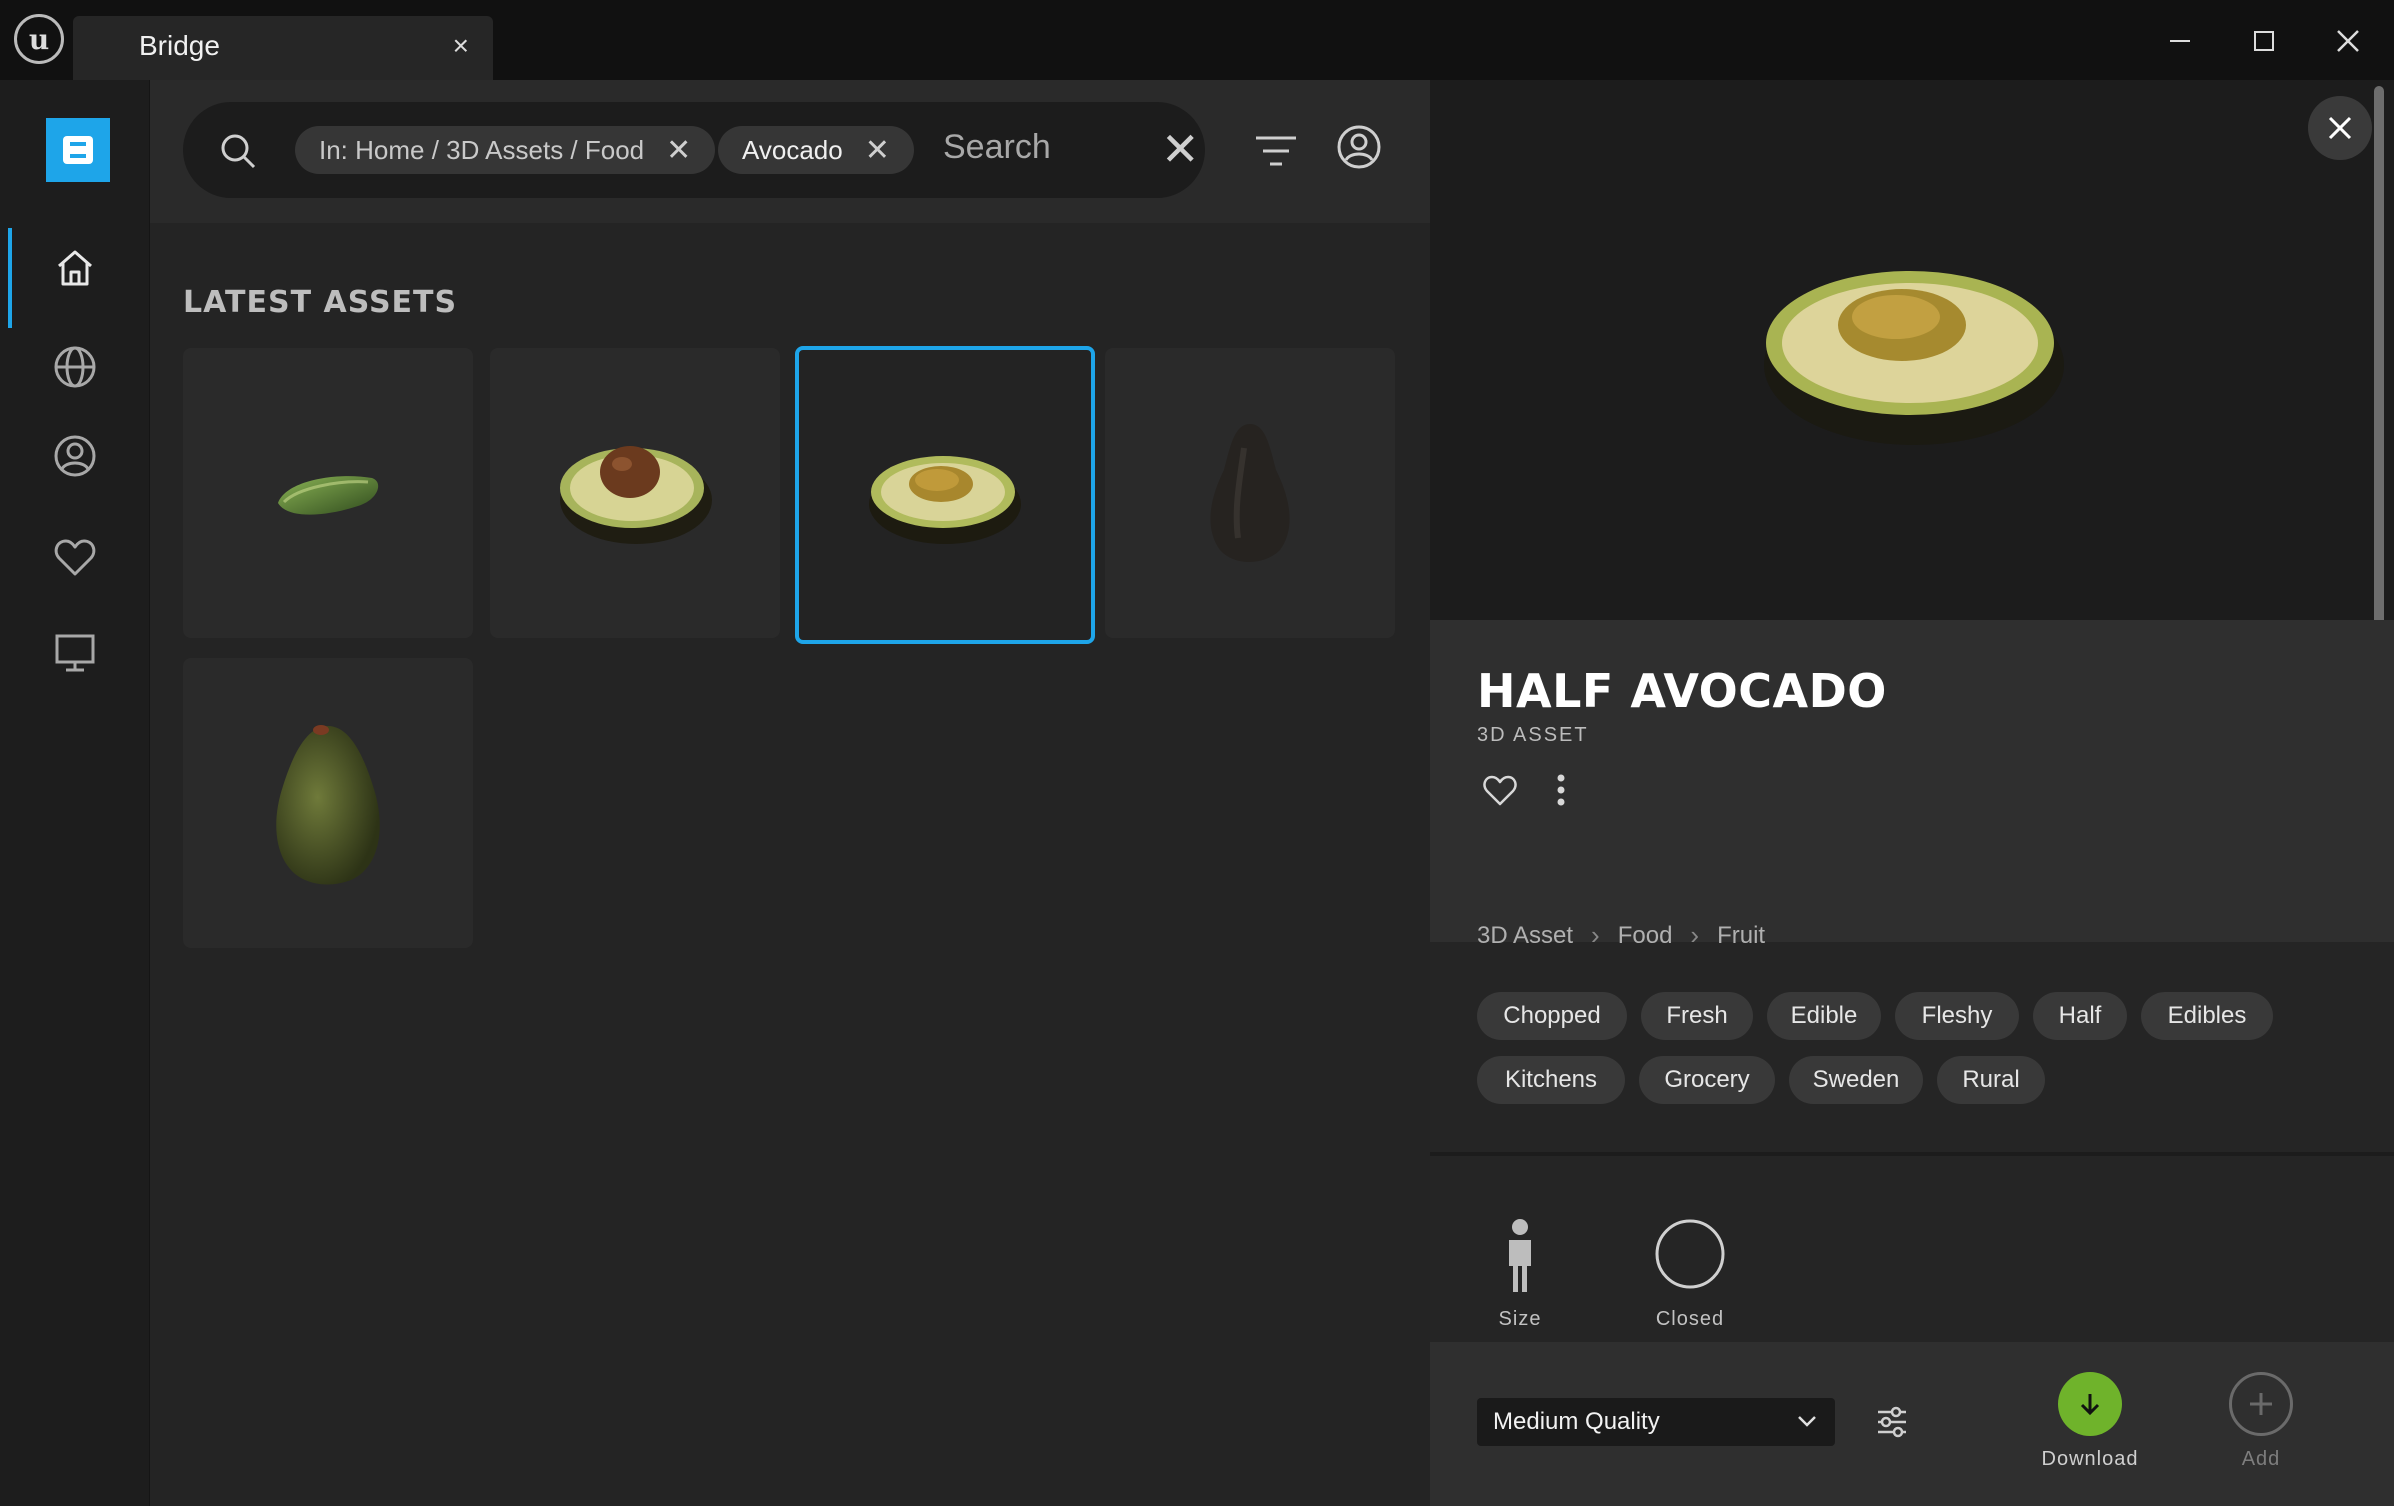 This screenshot has width=2394, height=1506. I want to click on tag-chip: Fresh, so click(1697, 1016).